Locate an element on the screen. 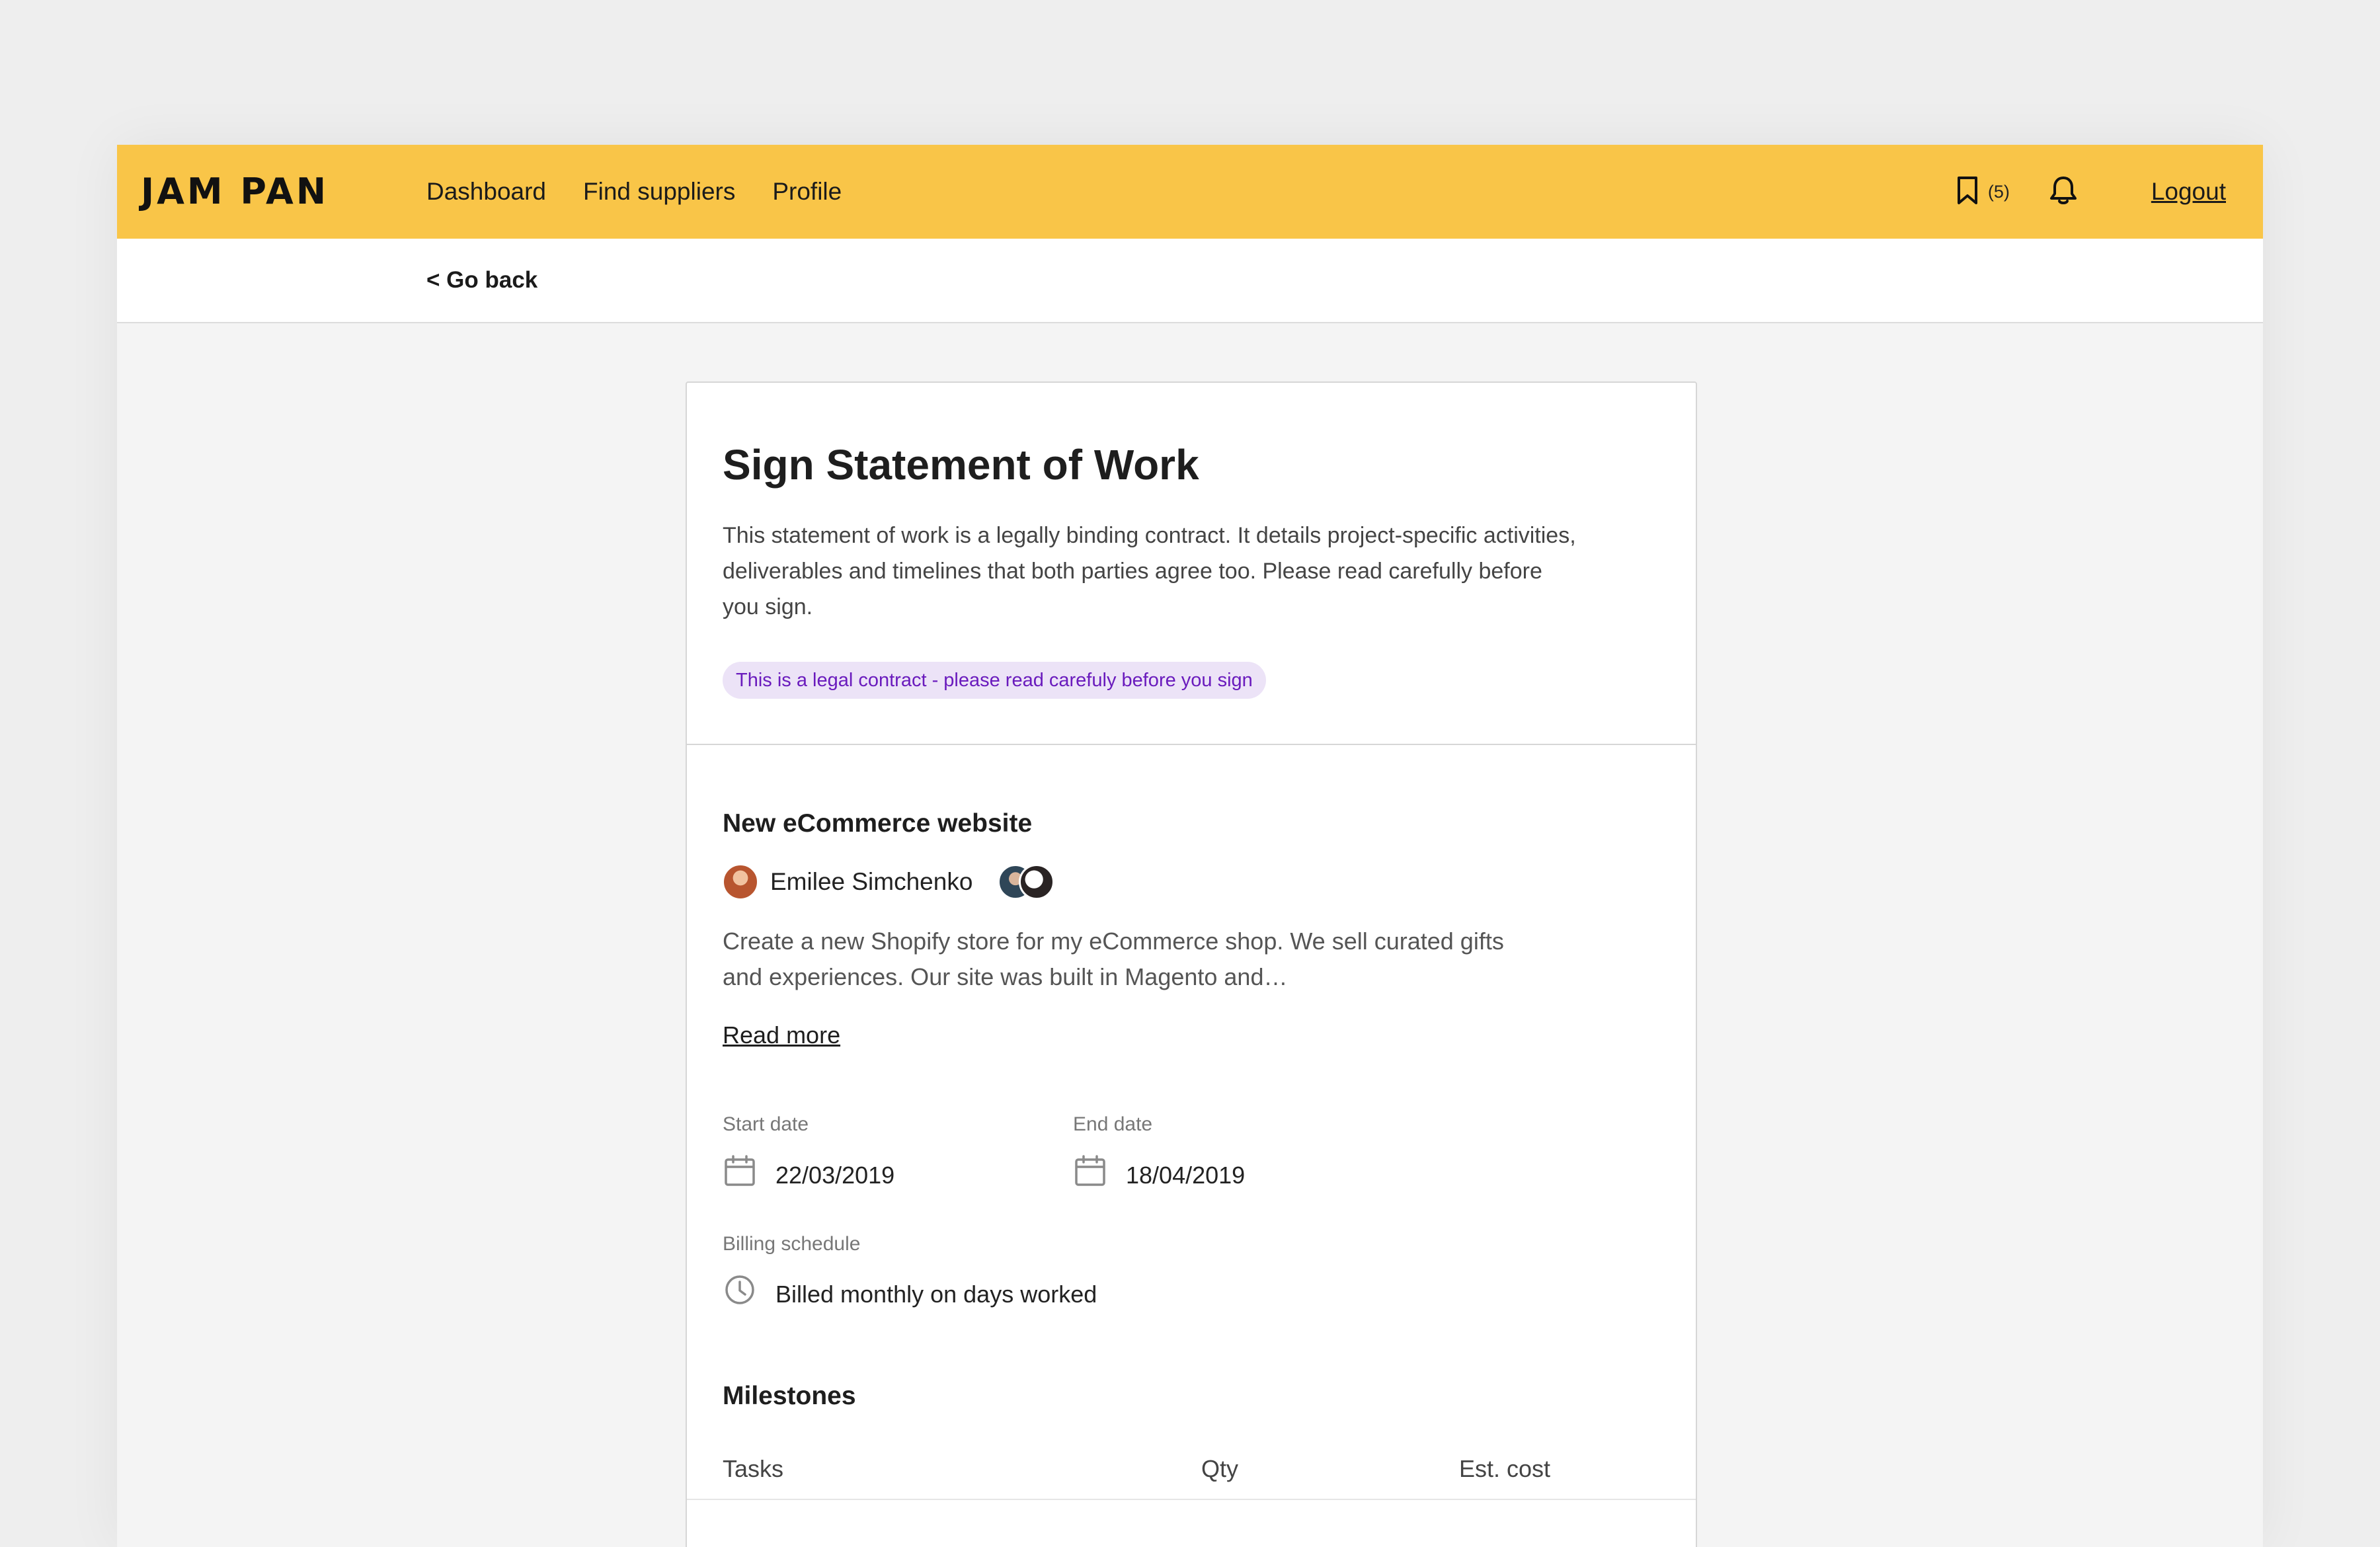 This screenshot has height=1547, width=2380. bookmarks-button: (5) is located at coordinates (1983, 192).